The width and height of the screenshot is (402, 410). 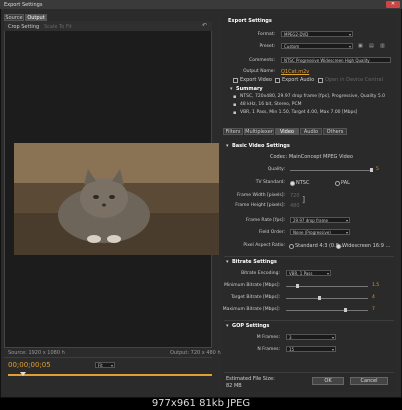 What do you see at coordinates (337, 183) in the screenshot?
I see `pal-radio` at bounding box center [337, 183].